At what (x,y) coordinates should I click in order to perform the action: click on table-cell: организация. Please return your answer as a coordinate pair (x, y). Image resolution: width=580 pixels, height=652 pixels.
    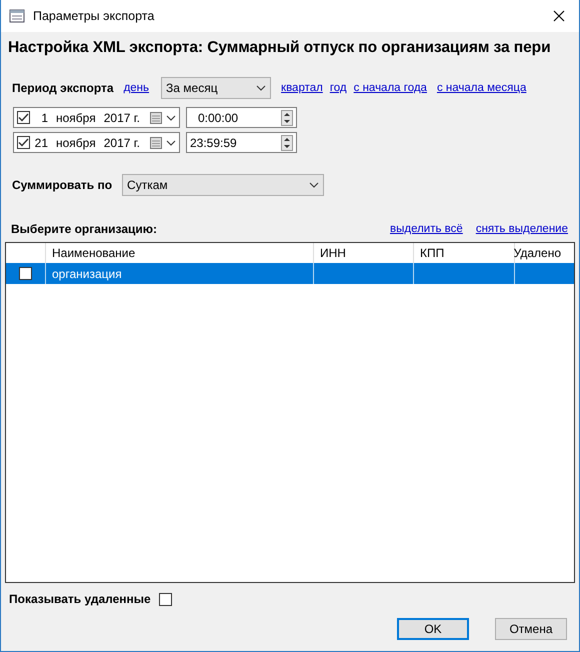
    Looking at the image, I should click on (180, 273).